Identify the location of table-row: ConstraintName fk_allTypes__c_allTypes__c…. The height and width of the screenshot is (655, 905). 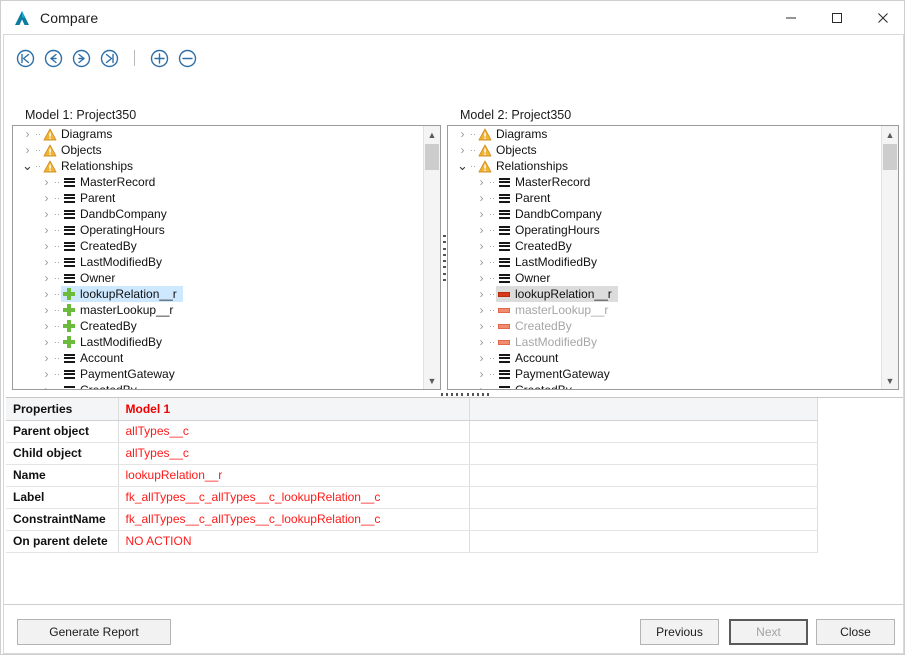
(412, 519).